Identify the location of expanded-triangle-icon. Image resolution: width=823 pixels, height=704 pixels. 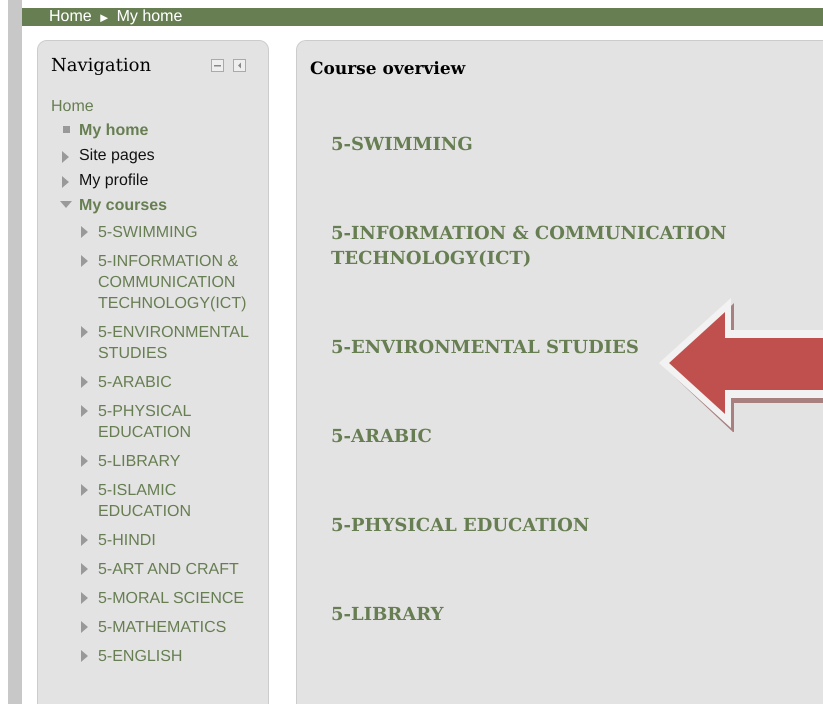
(66, 205).